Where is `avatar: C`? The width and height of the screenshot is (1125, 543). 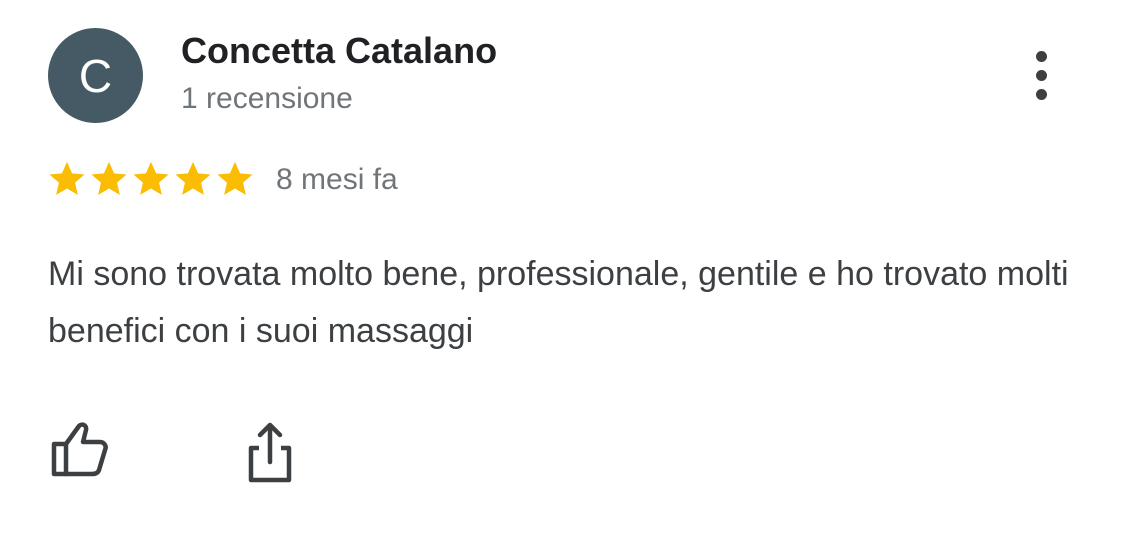 avatar: C is located at coordinates (95, 75).